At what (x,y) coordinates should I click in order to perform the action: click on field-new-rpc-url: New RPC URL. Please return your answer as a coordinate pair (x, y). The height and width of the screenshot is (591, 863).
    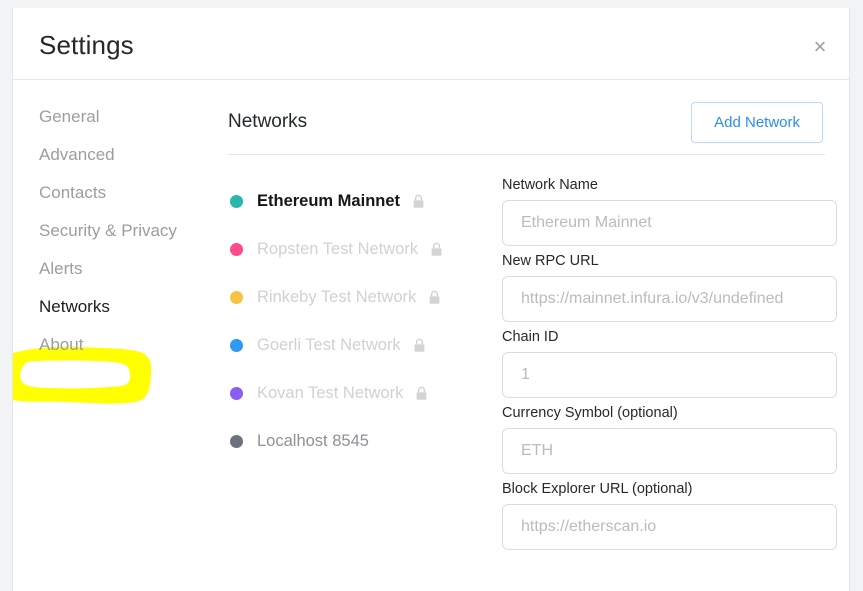
    Looking at the image, I should click on (669, 287).